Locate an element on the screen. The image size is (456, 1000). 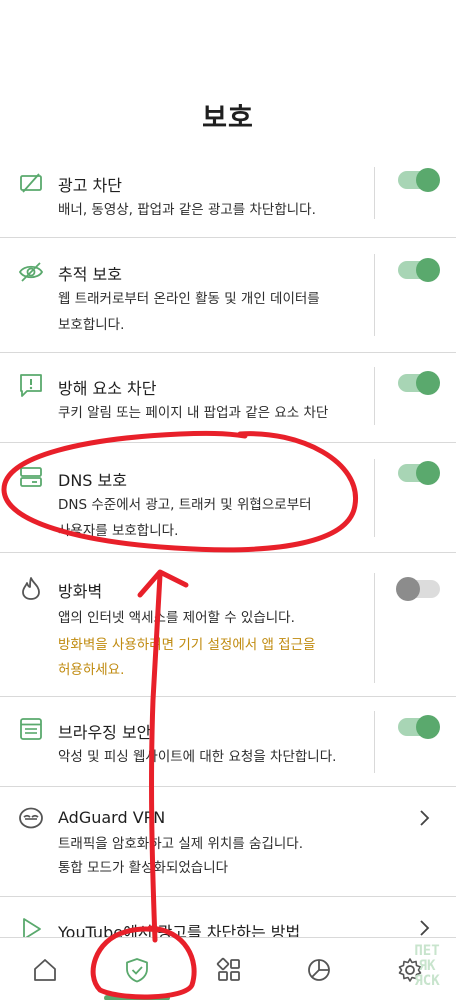
vpn-desc-line2: 통합 모드가 활성화되었습니다 is located at coordinates (143, 868).